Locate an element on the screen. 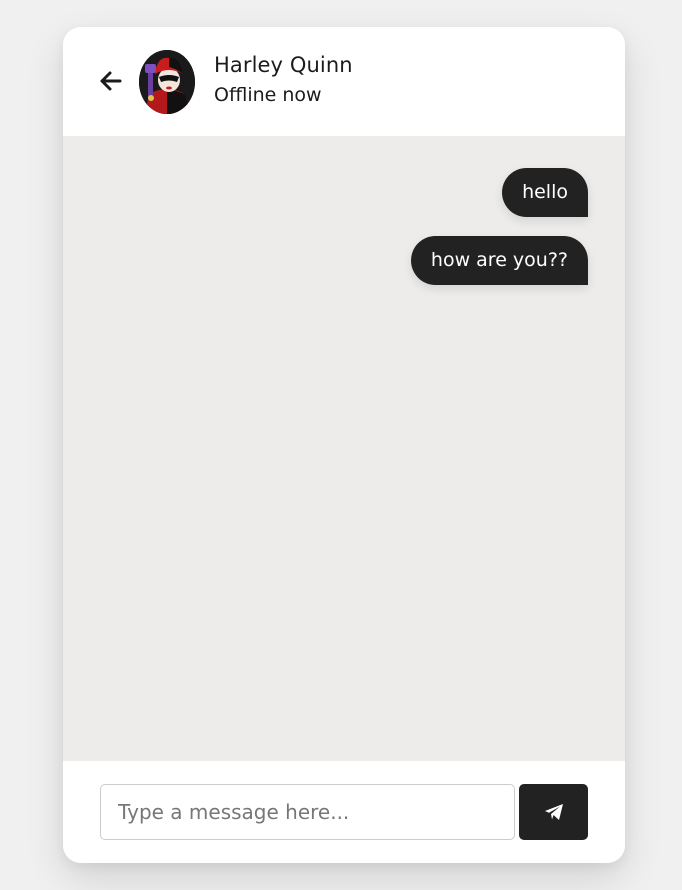 The height and width of the screenshot is (890, 682). outgoing-message: hello is located at coordinates (545, 192).